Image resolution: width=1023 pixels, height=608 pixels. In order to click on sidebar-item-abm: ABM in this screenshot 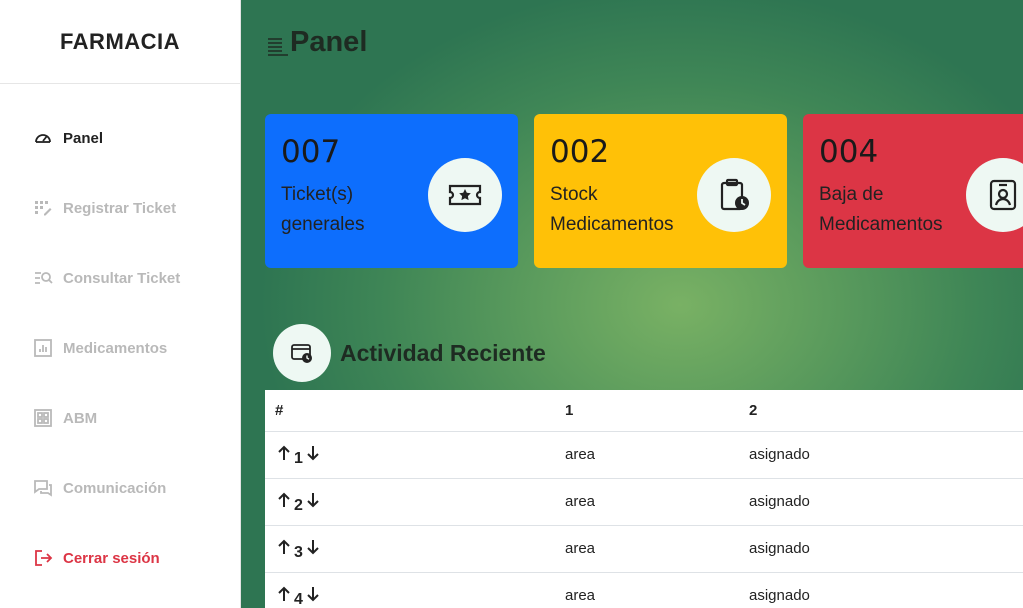, I will do `click(64, 418)`.